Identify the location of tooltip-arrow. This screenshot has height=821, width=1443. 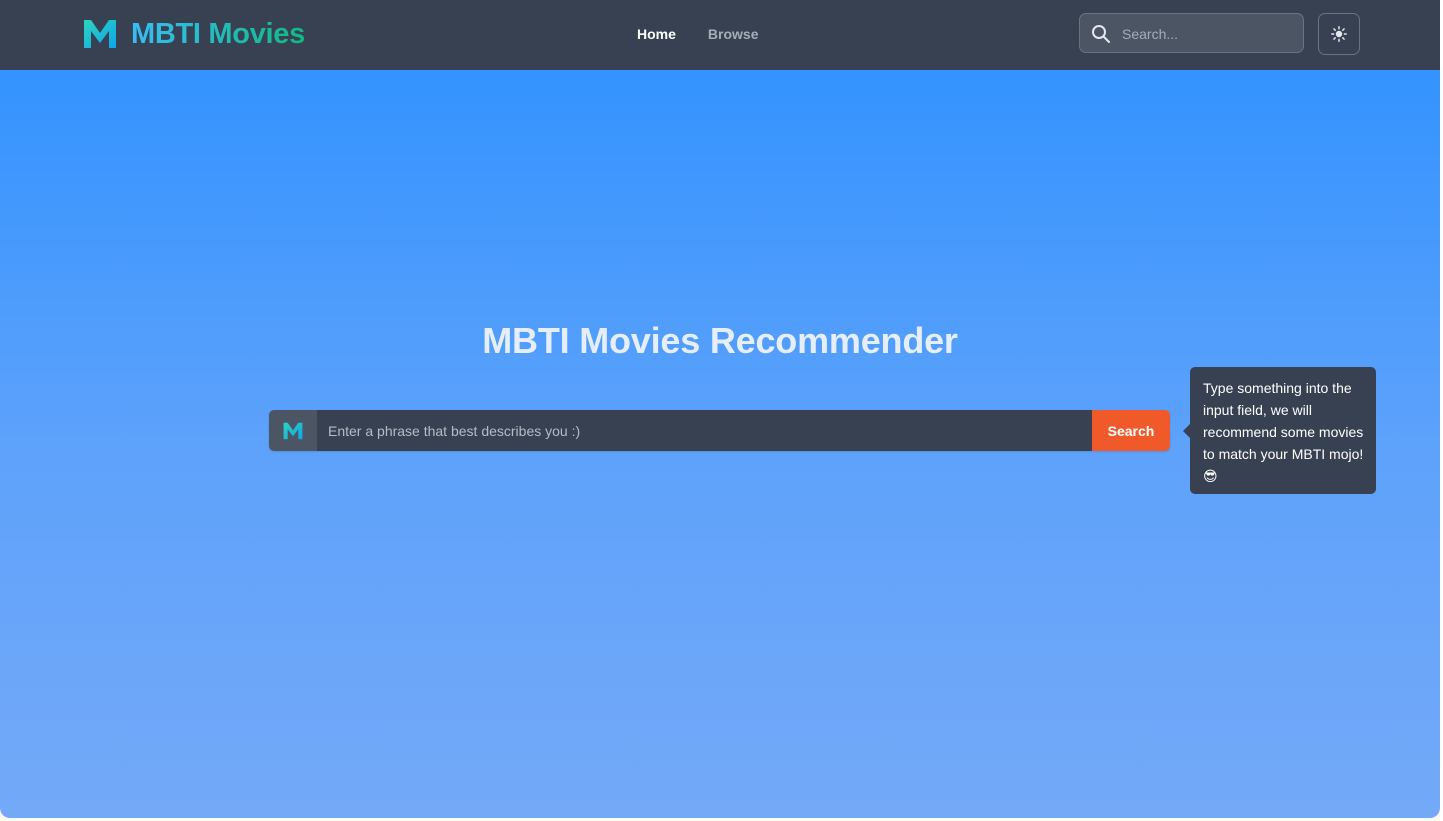
(1186, 431).